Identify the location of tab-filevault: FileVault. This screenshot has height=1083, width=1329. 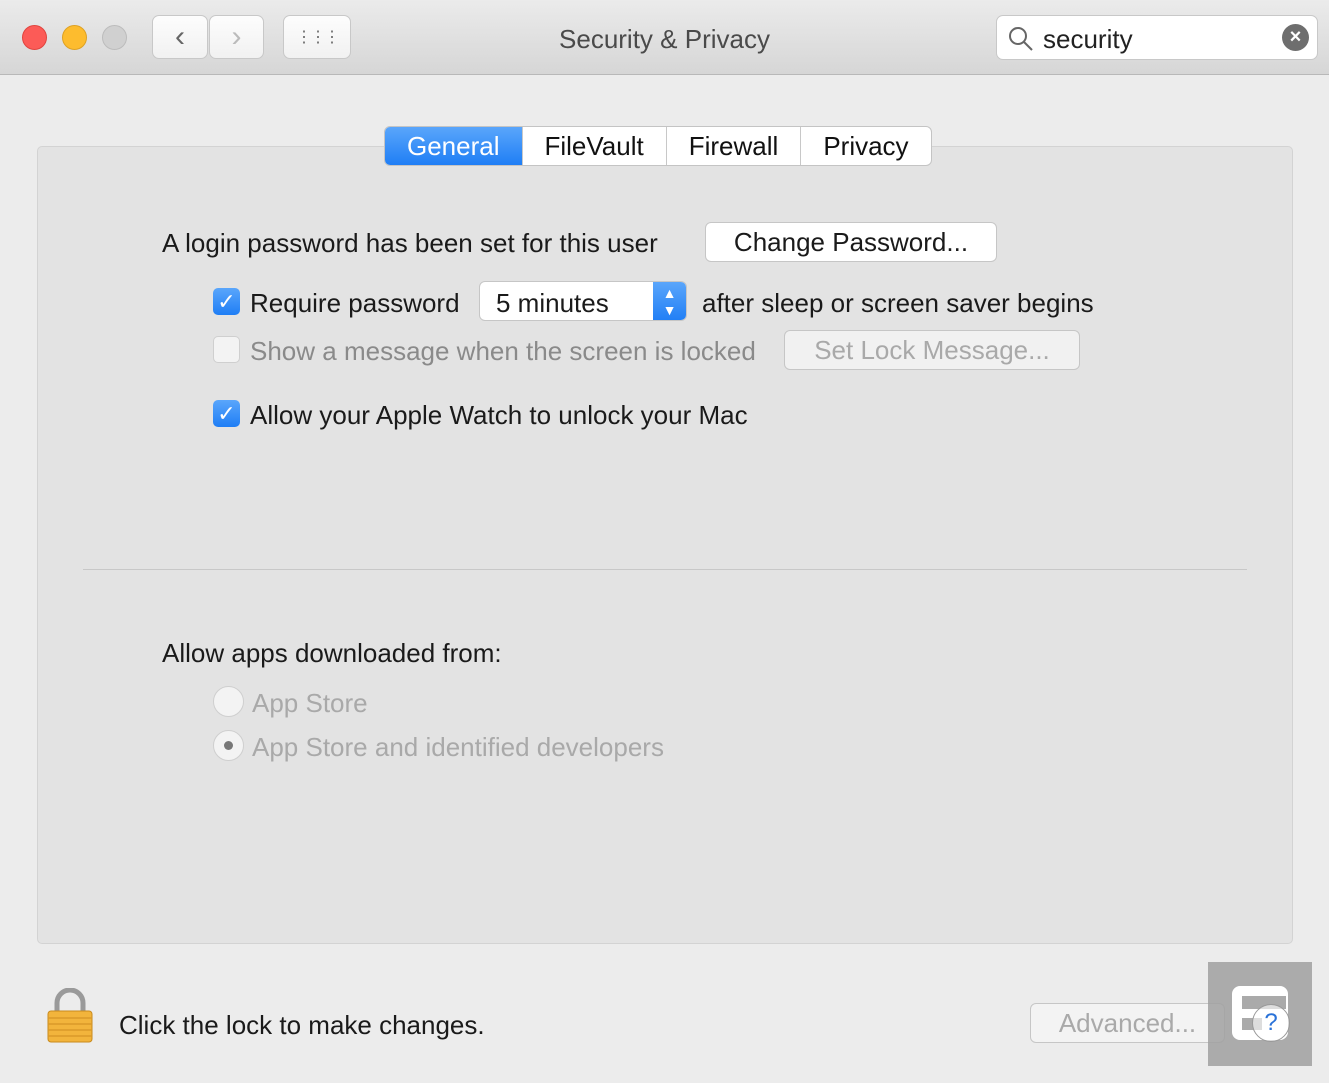
(595, 146).